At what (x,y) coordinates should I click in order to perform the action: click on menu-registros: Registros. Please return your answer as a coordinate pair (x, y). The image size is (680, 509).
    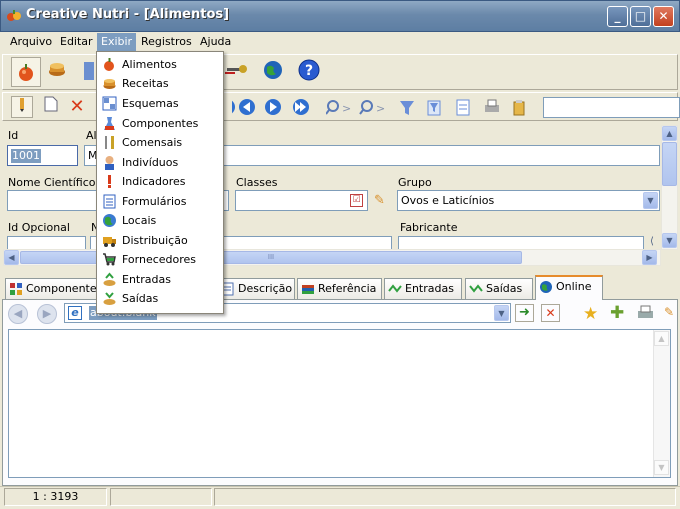
    Looking at the image, I should click on (166, 42).